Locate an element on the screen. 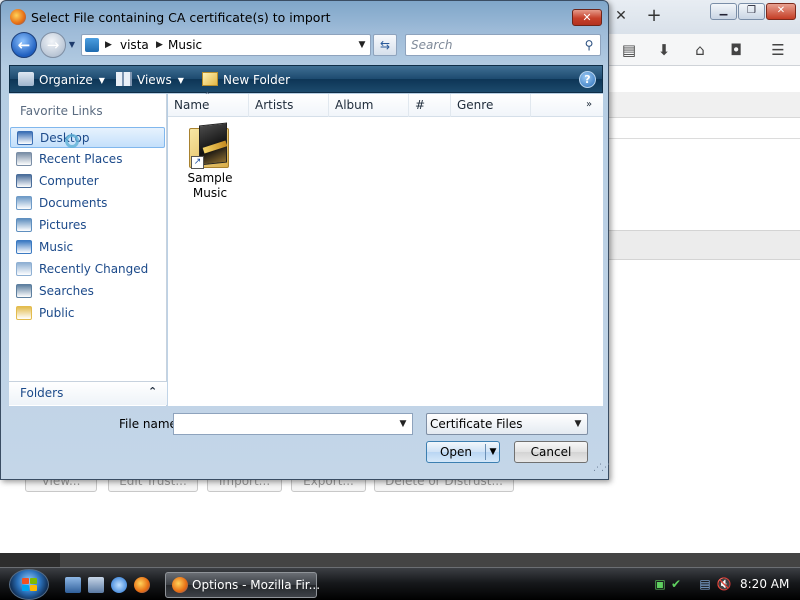 Image resolution: width=800 pixels, height=600 pixels. firefox-icon is located at coordinates (18, 17).